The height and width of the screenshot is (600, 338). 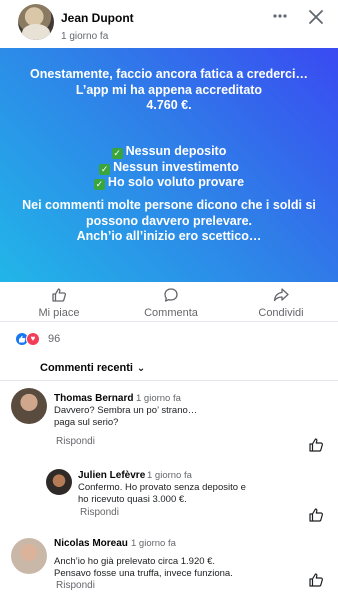 What do you see at coordinates (65, 339) in the screenshot?
I see `reactions-summary: ♥ 96` at bounding box center [65, 339].